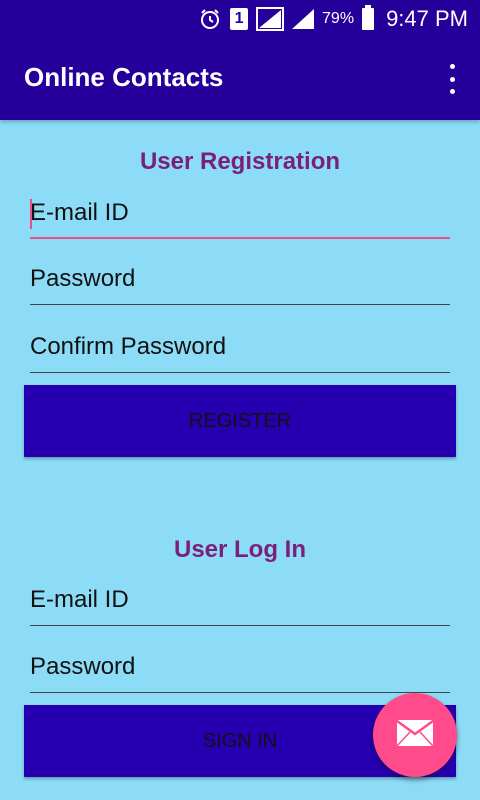 The height and width of the screenshot is (800, 480). Describe the element at coordinates (240, 161) in the screenshot. I see `registration-title: User Registration` at that location.